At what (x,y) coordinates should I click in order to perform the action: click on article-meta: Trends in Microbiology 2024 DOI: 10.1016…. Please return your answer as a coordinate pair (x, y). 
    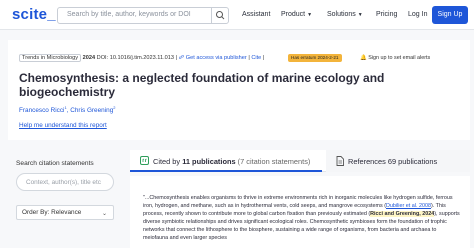
    Looking at the image, I should click on (142, 58).